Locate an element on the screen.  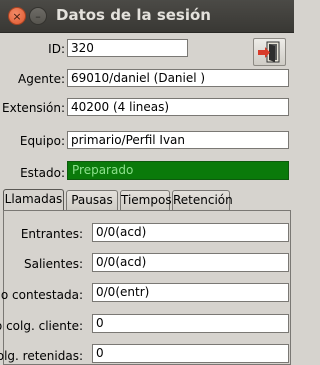
id-field: 320 is located at coordinates (127, 48).